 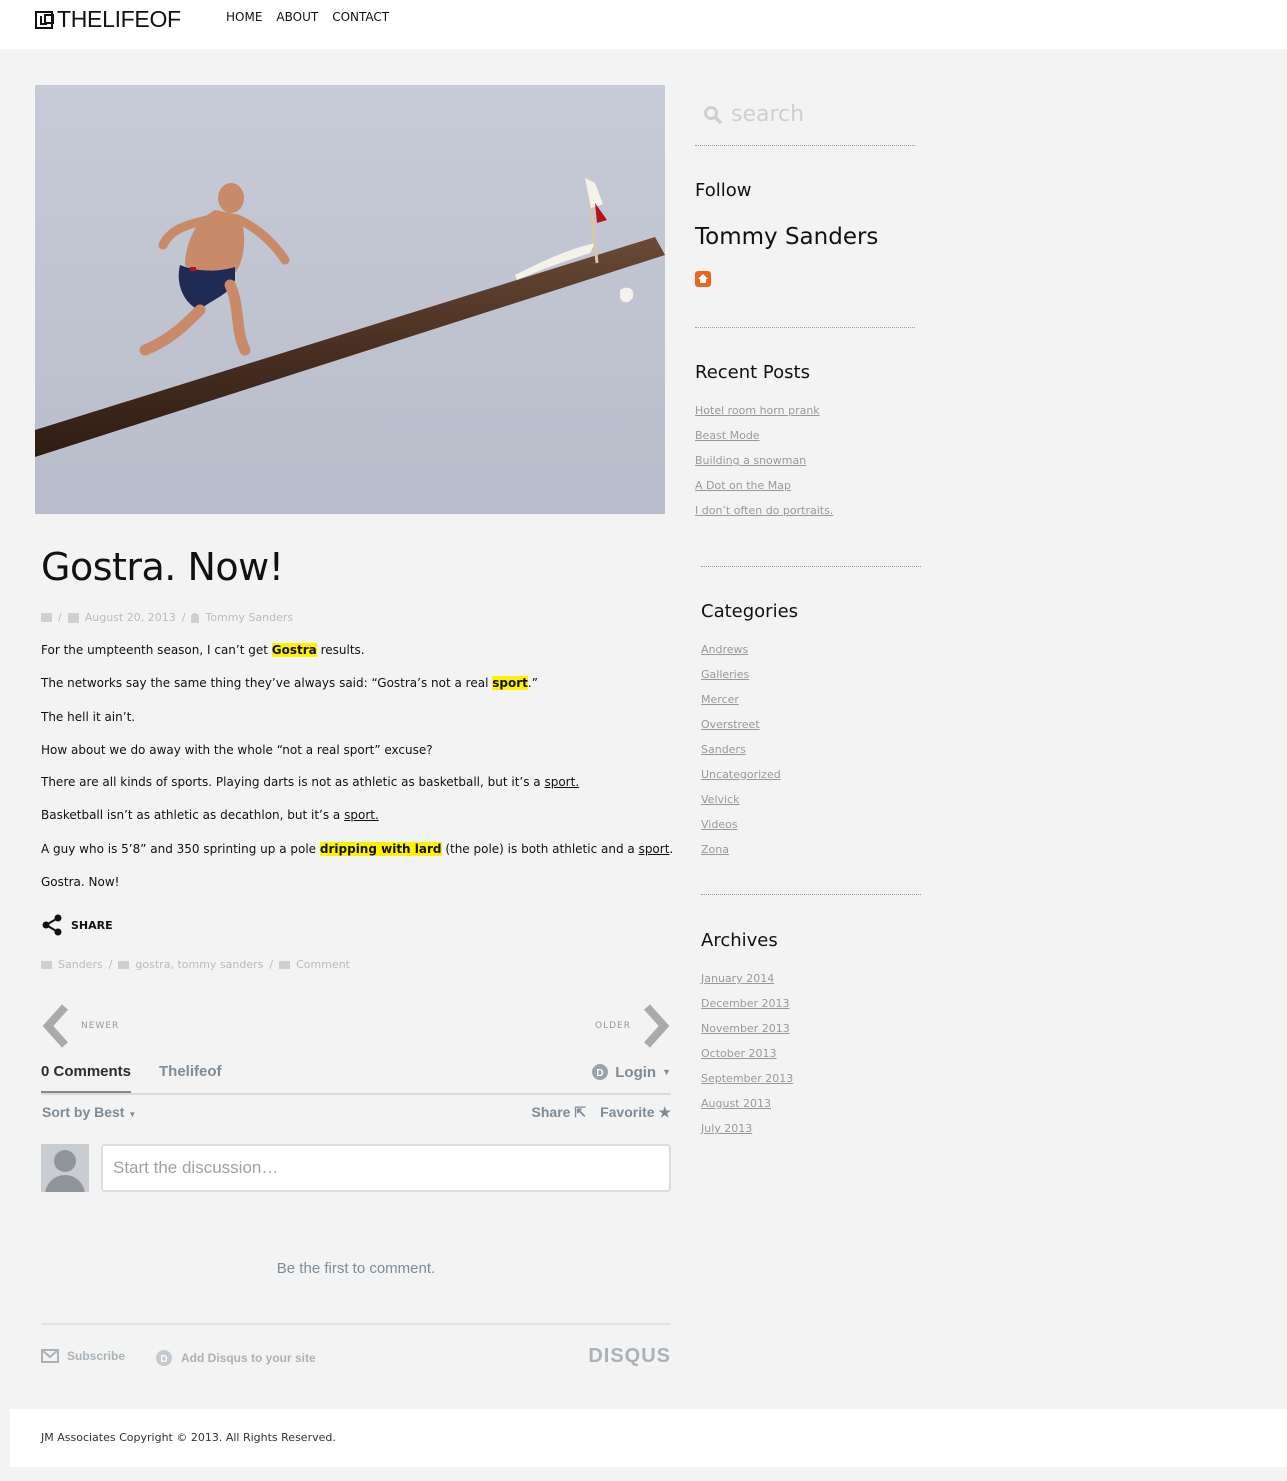 What do you see at coordinates (130, 617) in the screenshot?
I see `post-date: August 20, 2013` at bounding box center [130, 617].